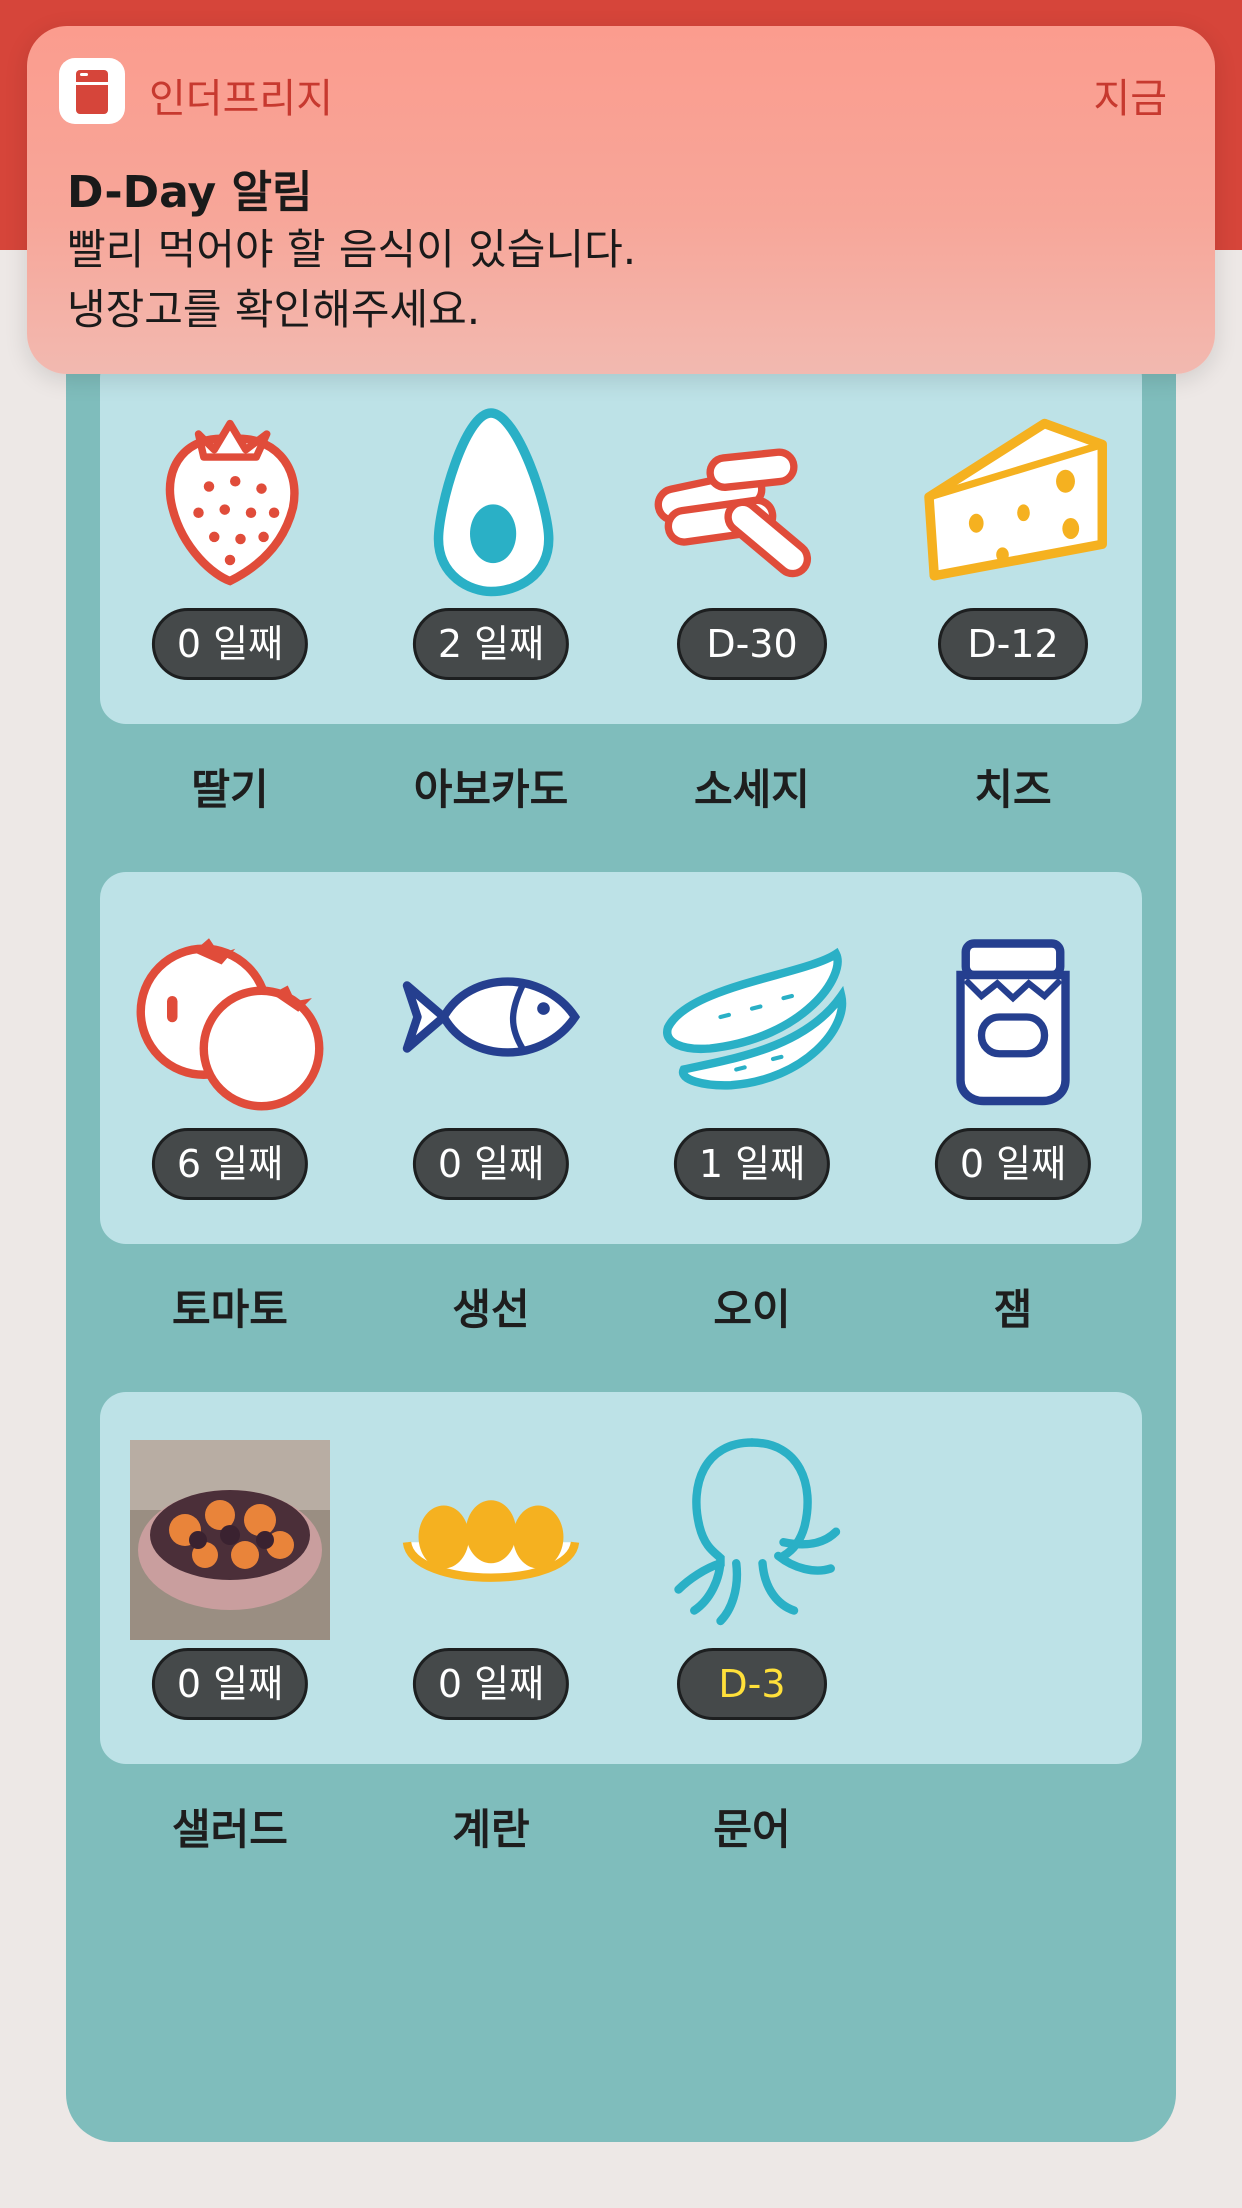 The image size is (1242, 2208). Describe the element at coordinates (230, 1017) in the screenshot. I see `tomato-icon` at that location.